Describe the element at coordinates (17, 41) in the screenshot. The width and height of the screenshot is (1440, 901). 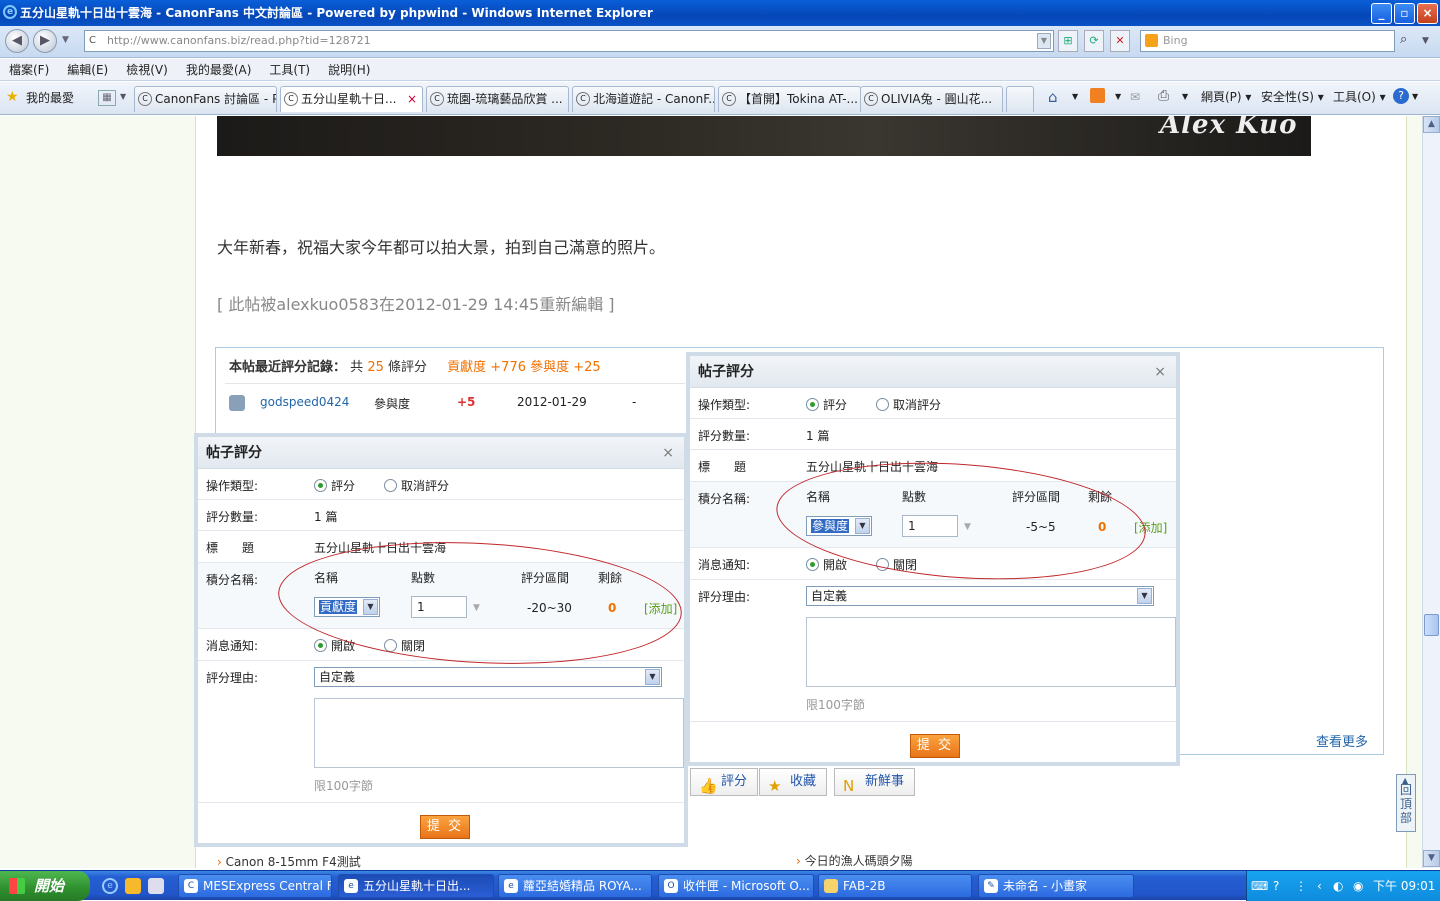
I see `back-button: ◀` at that location.